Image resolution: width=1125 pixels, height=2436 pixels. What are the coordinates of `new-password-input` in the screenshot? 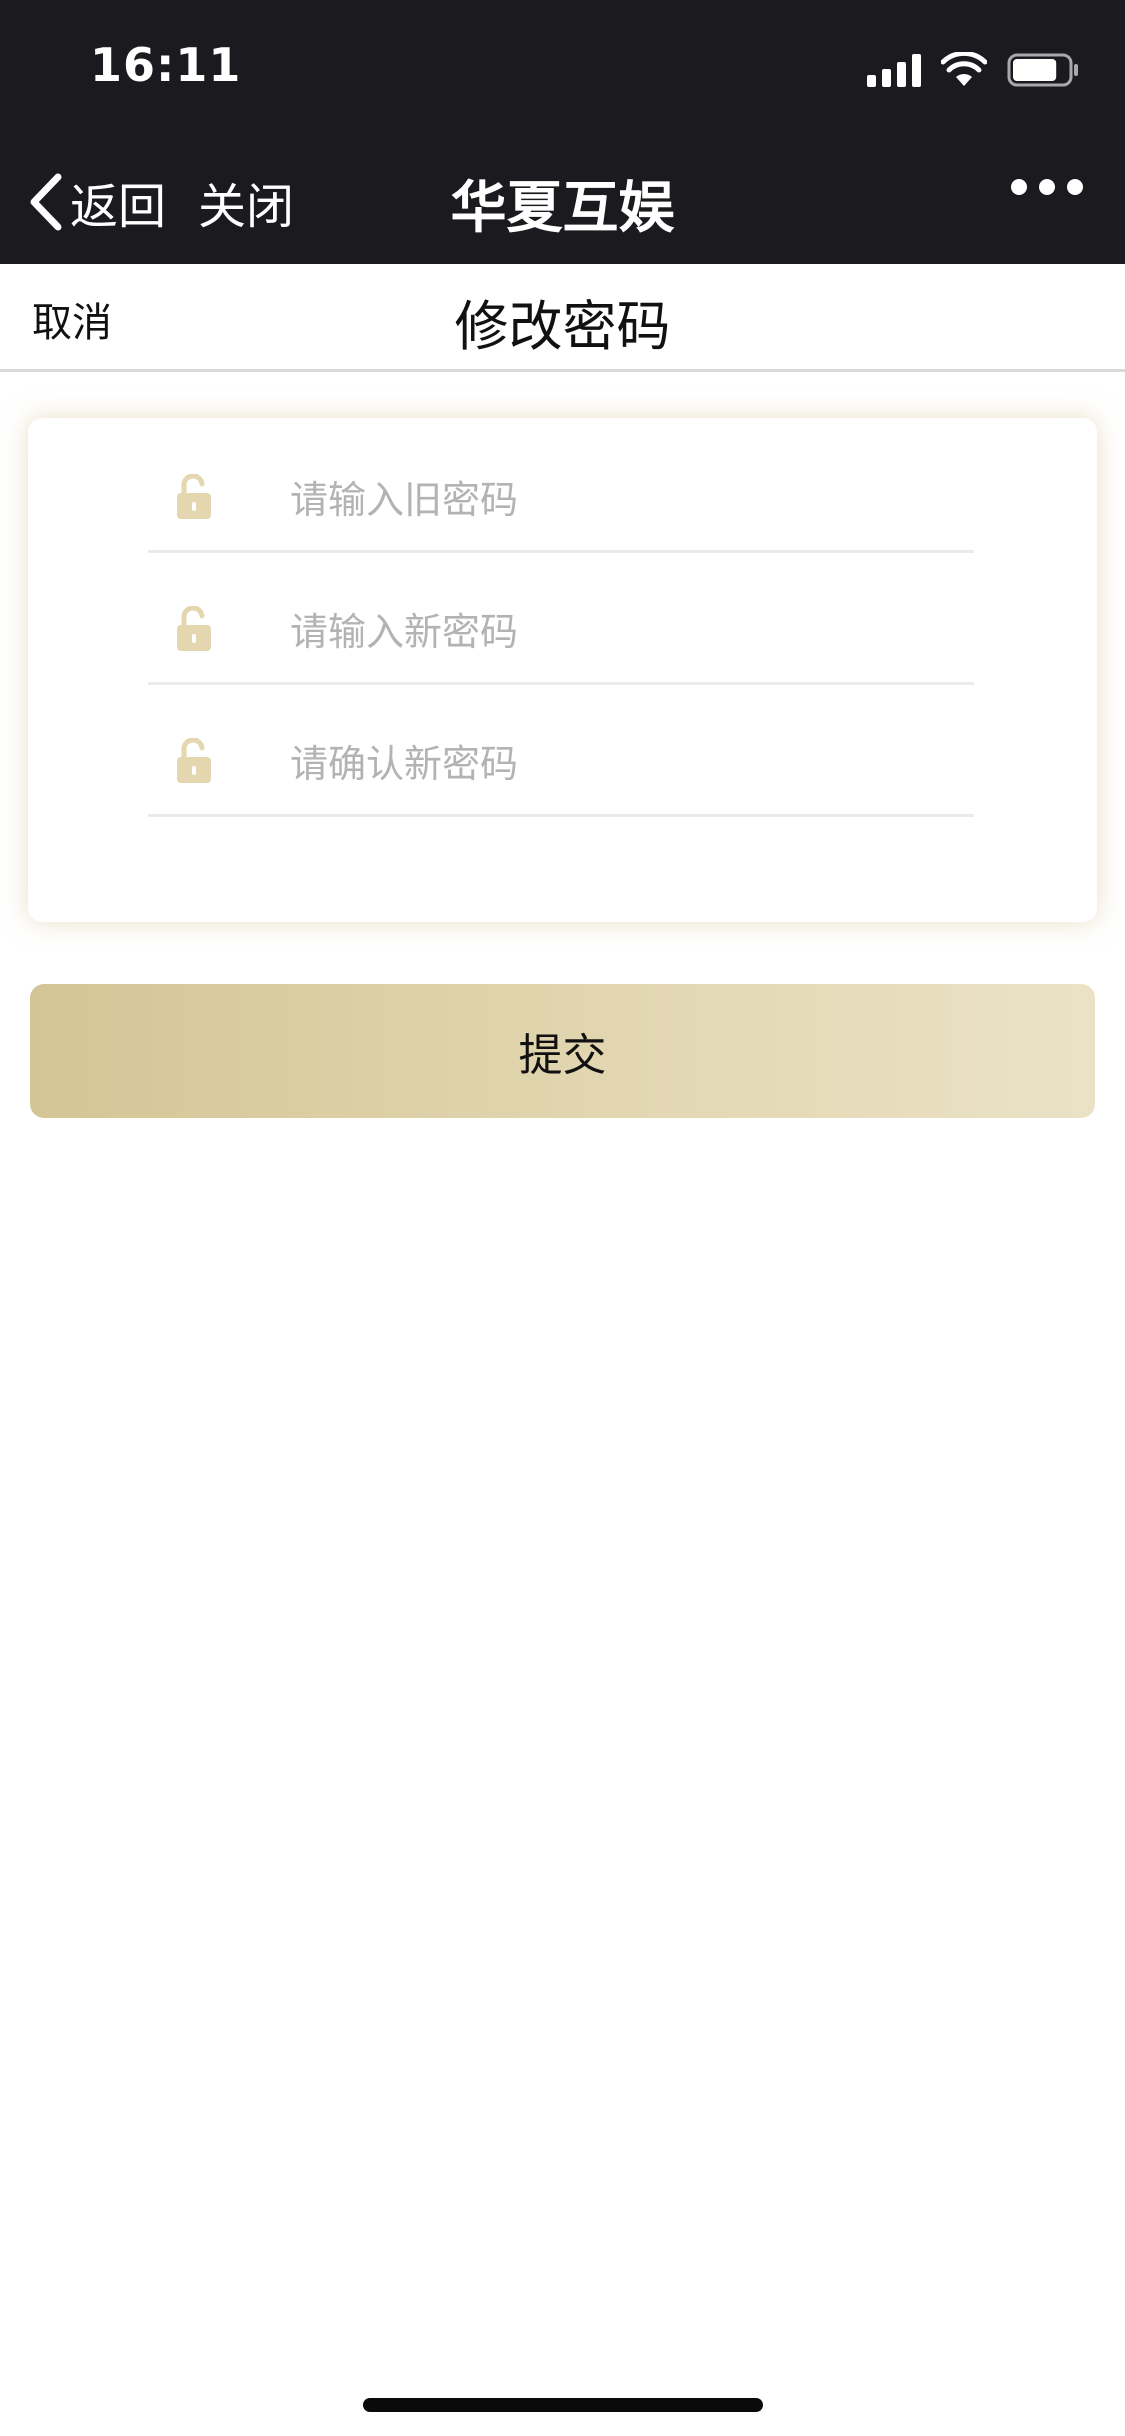 It's located at (610, 632).